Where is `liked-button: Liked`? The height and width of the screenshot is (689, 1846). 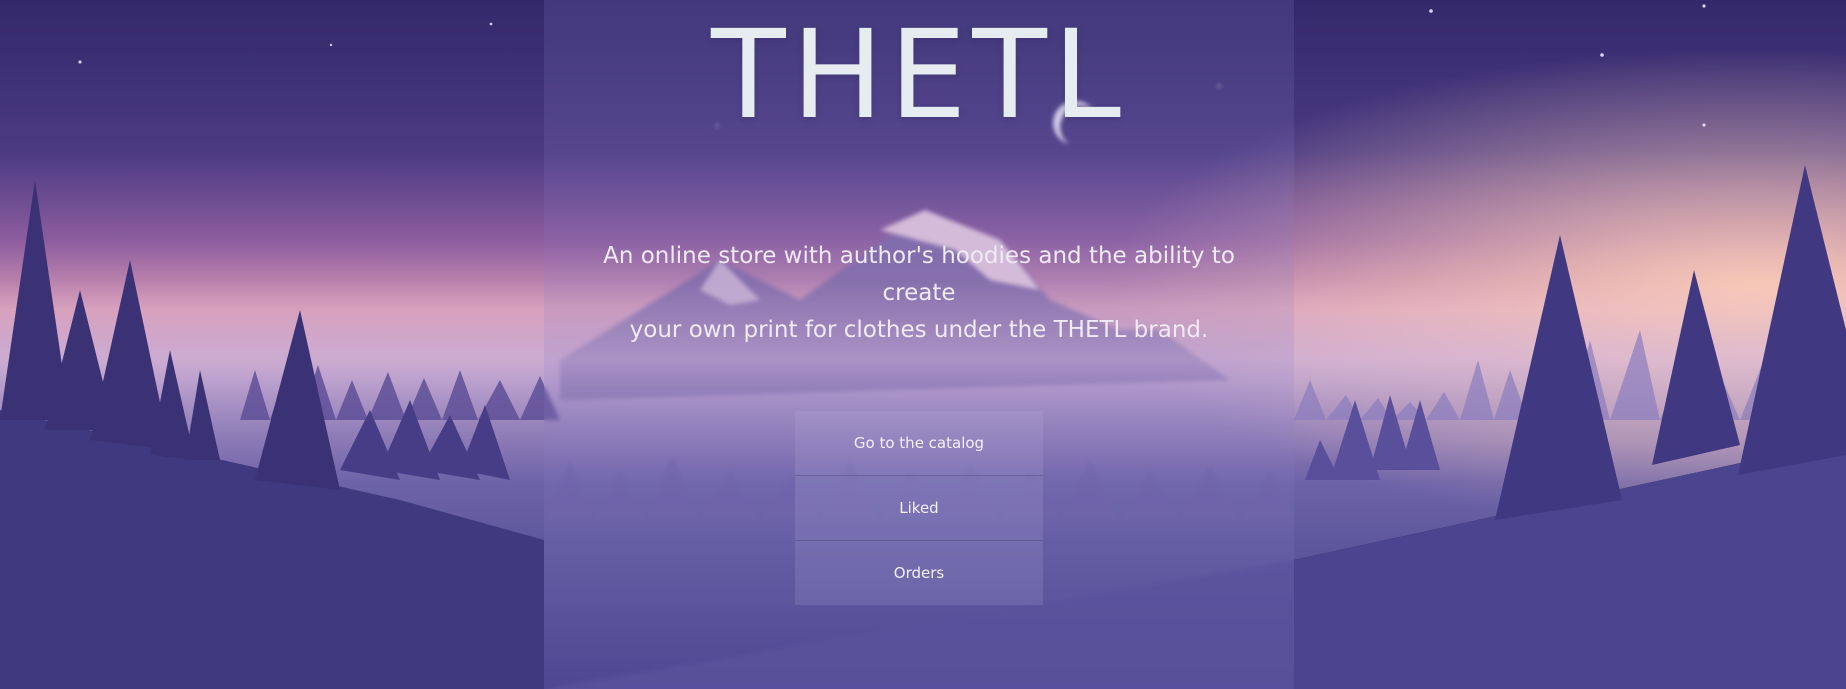 liked-button: Liked is located at coordinates (919, 508).